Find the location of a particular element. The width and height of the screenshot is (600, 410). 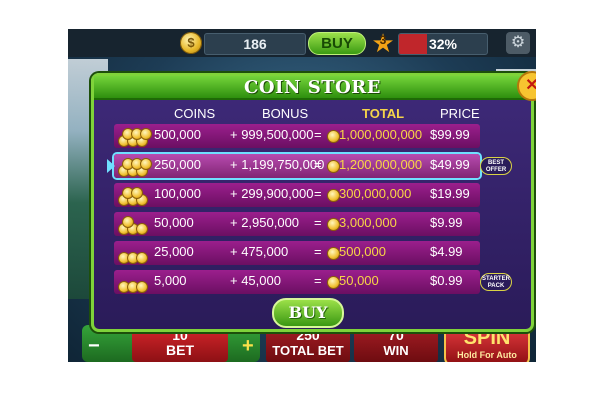

store-row: 5,000 + 45,000 = 50,000 $0.99 is located at coordinates (297, 282).